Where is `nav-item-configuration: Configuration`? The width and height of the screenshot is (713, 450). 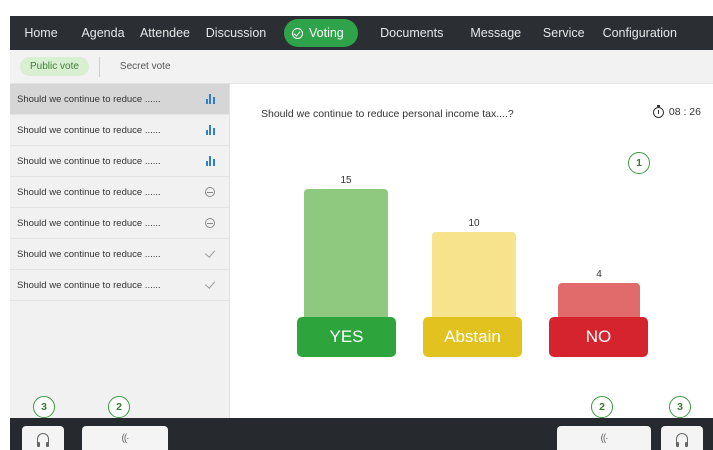
nav-item-configuration: Configuration is located at coordinates (640, 33).